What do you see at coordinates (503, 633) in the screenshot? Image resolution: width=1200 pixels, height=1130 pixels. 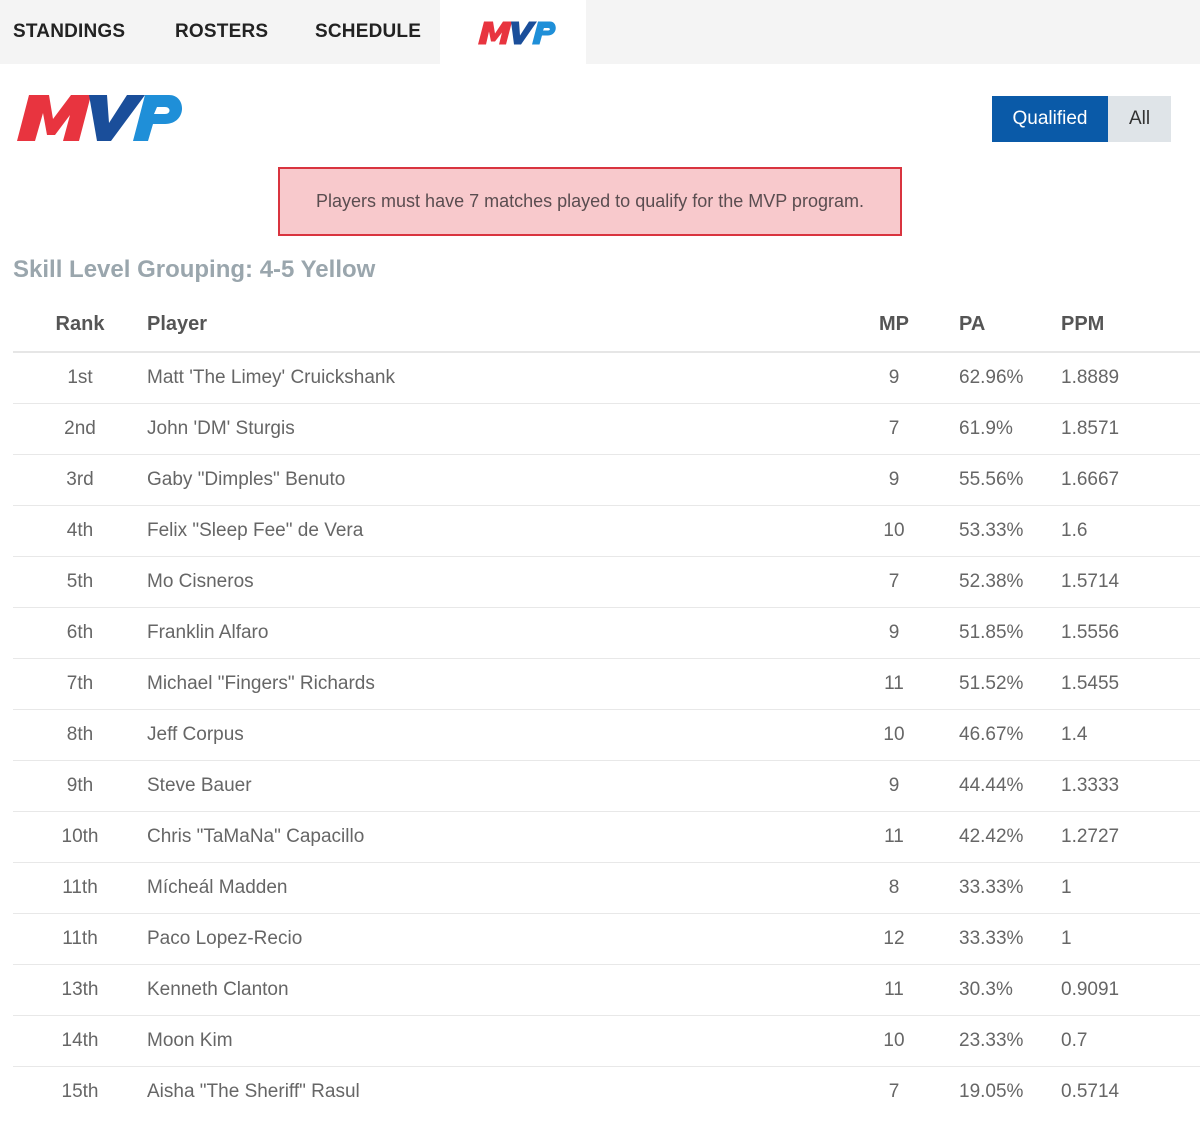 I see `cell-player: Franklin Alfaro` at bounding box center [503, 633].